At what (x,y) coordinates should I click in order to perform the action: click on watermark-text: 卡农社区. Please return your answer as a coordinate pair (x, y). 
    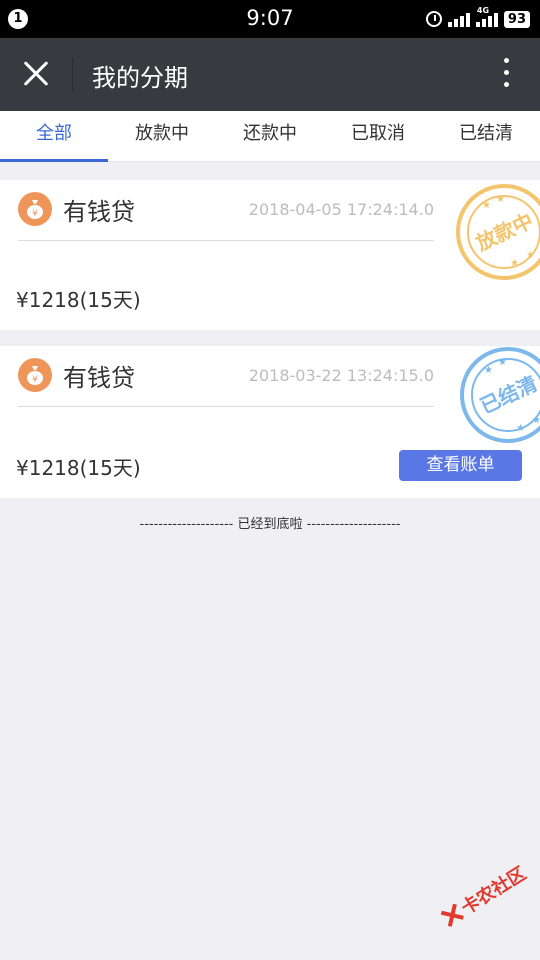
    Looking at the image, I should click on (493, 891).